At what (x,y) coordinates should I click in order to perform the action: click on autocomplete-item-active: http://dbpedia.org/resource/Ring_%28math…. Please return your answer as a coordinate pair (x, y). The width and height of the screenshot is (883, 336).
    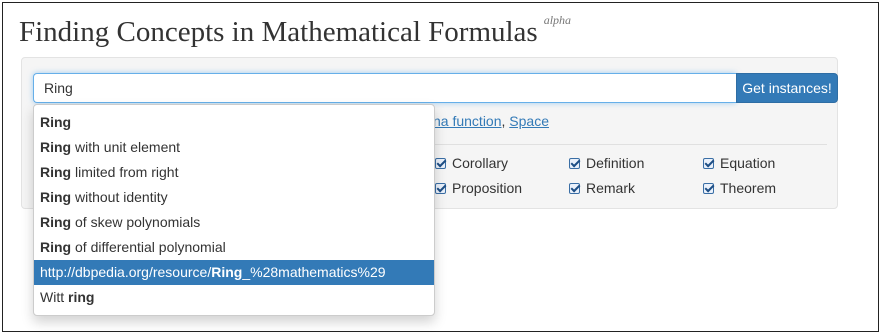
    Looking at the image, I should click on (234, 272).